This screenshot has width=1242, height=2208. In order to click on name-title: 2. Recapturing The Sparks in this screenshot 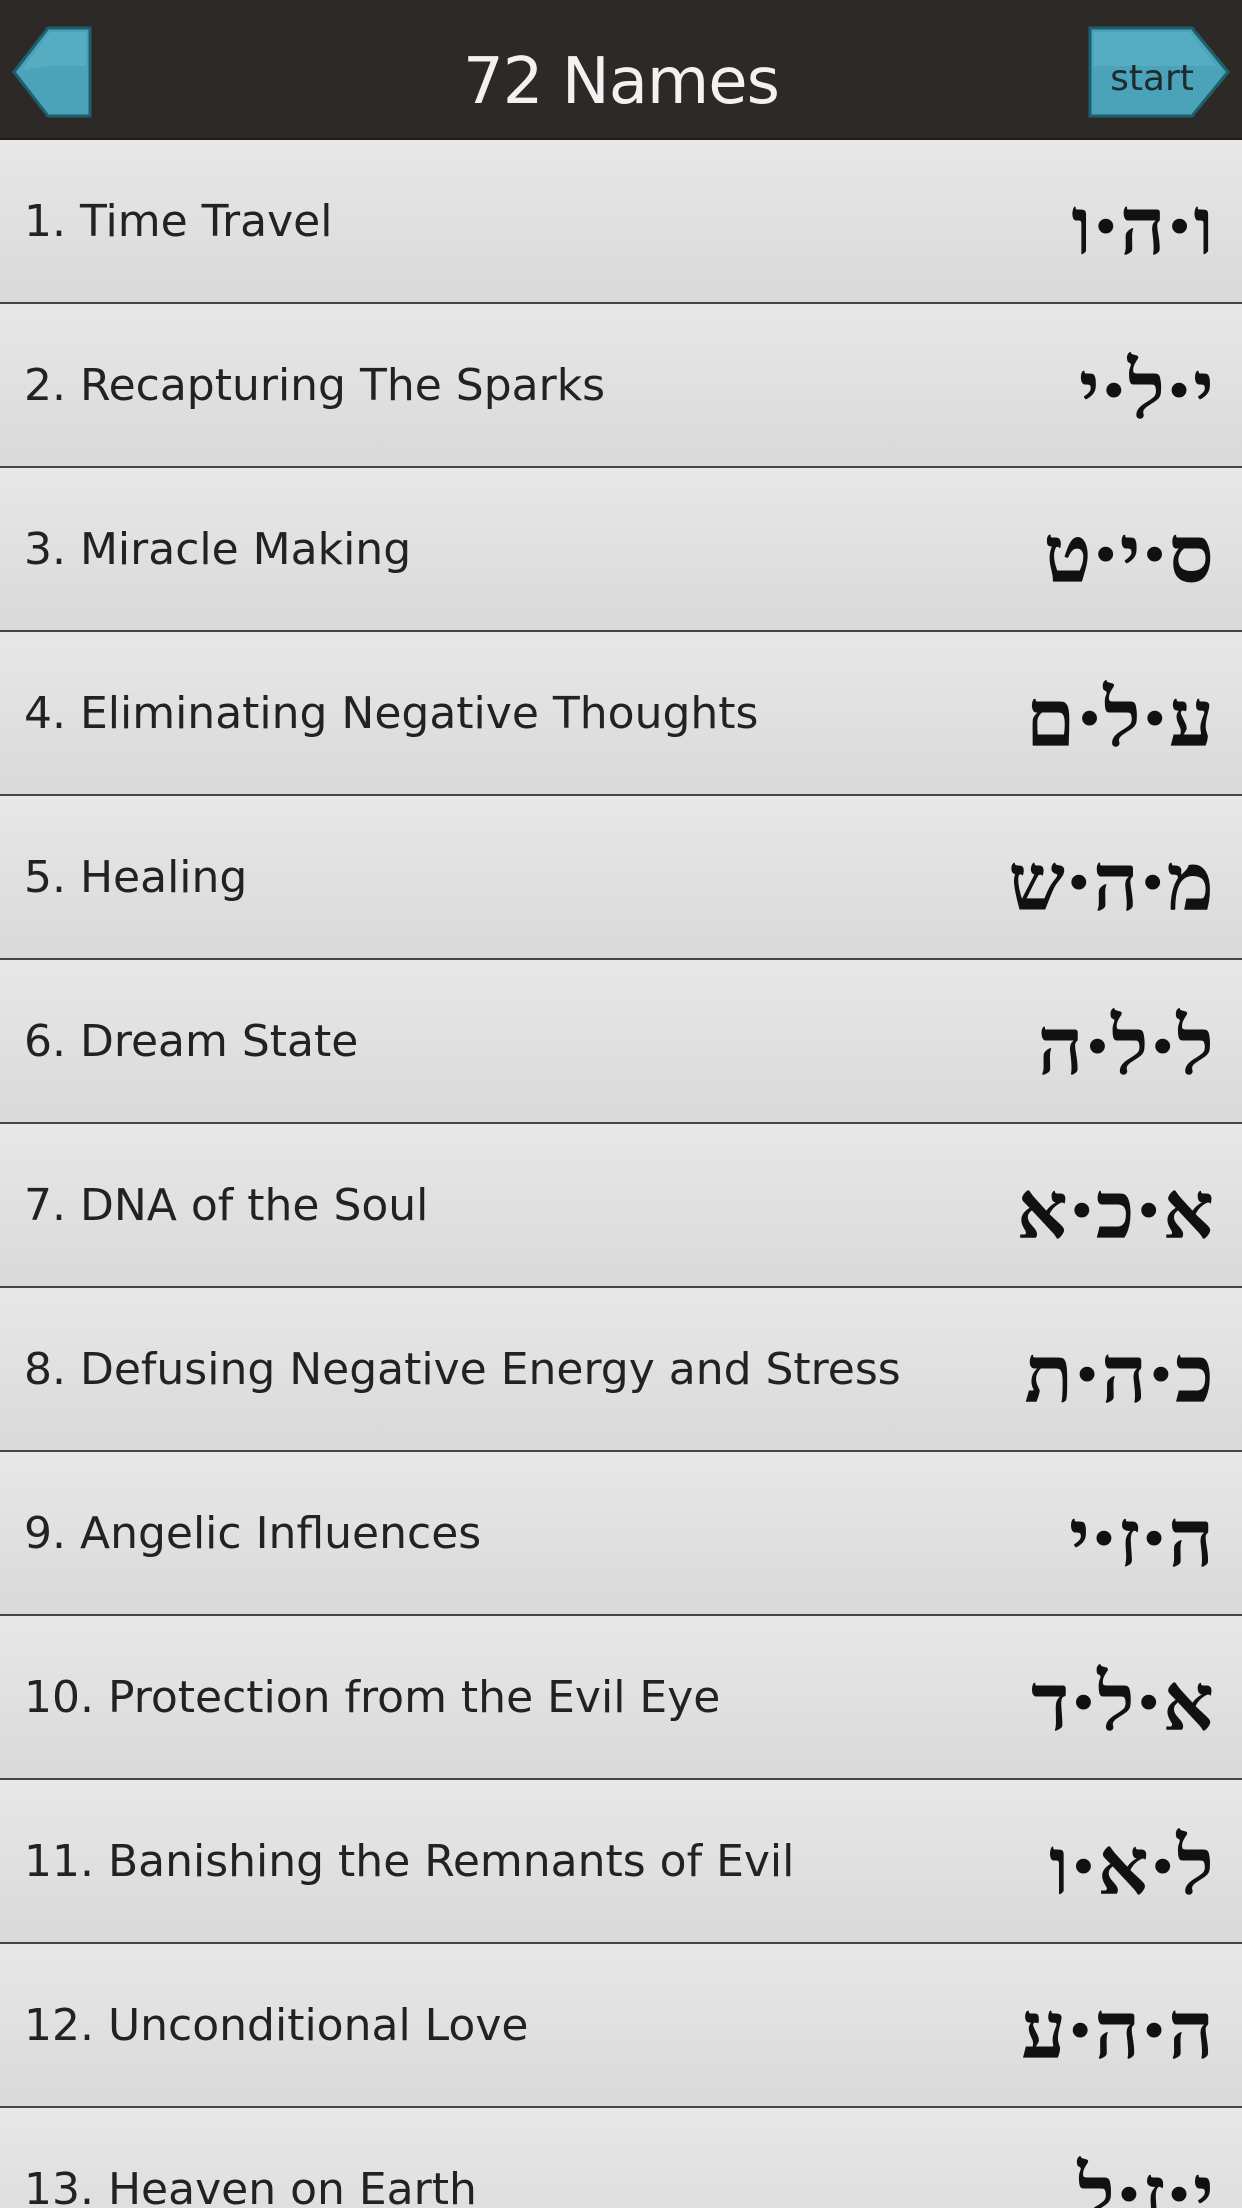, I will do `click(315, 385)`.